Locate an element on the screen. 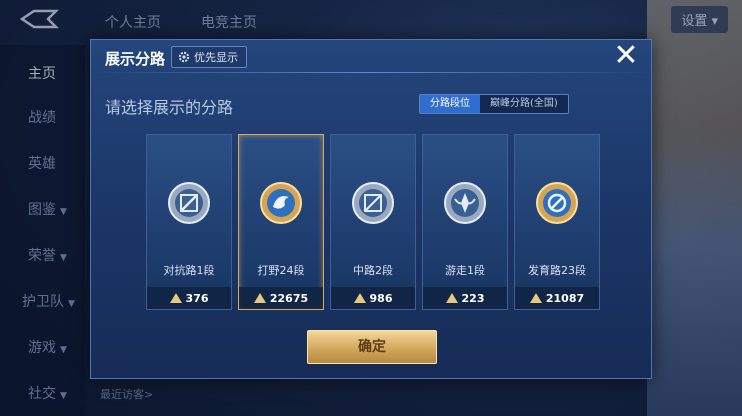  dialog-title: 展示分路 is located at coordinates (135, 59).